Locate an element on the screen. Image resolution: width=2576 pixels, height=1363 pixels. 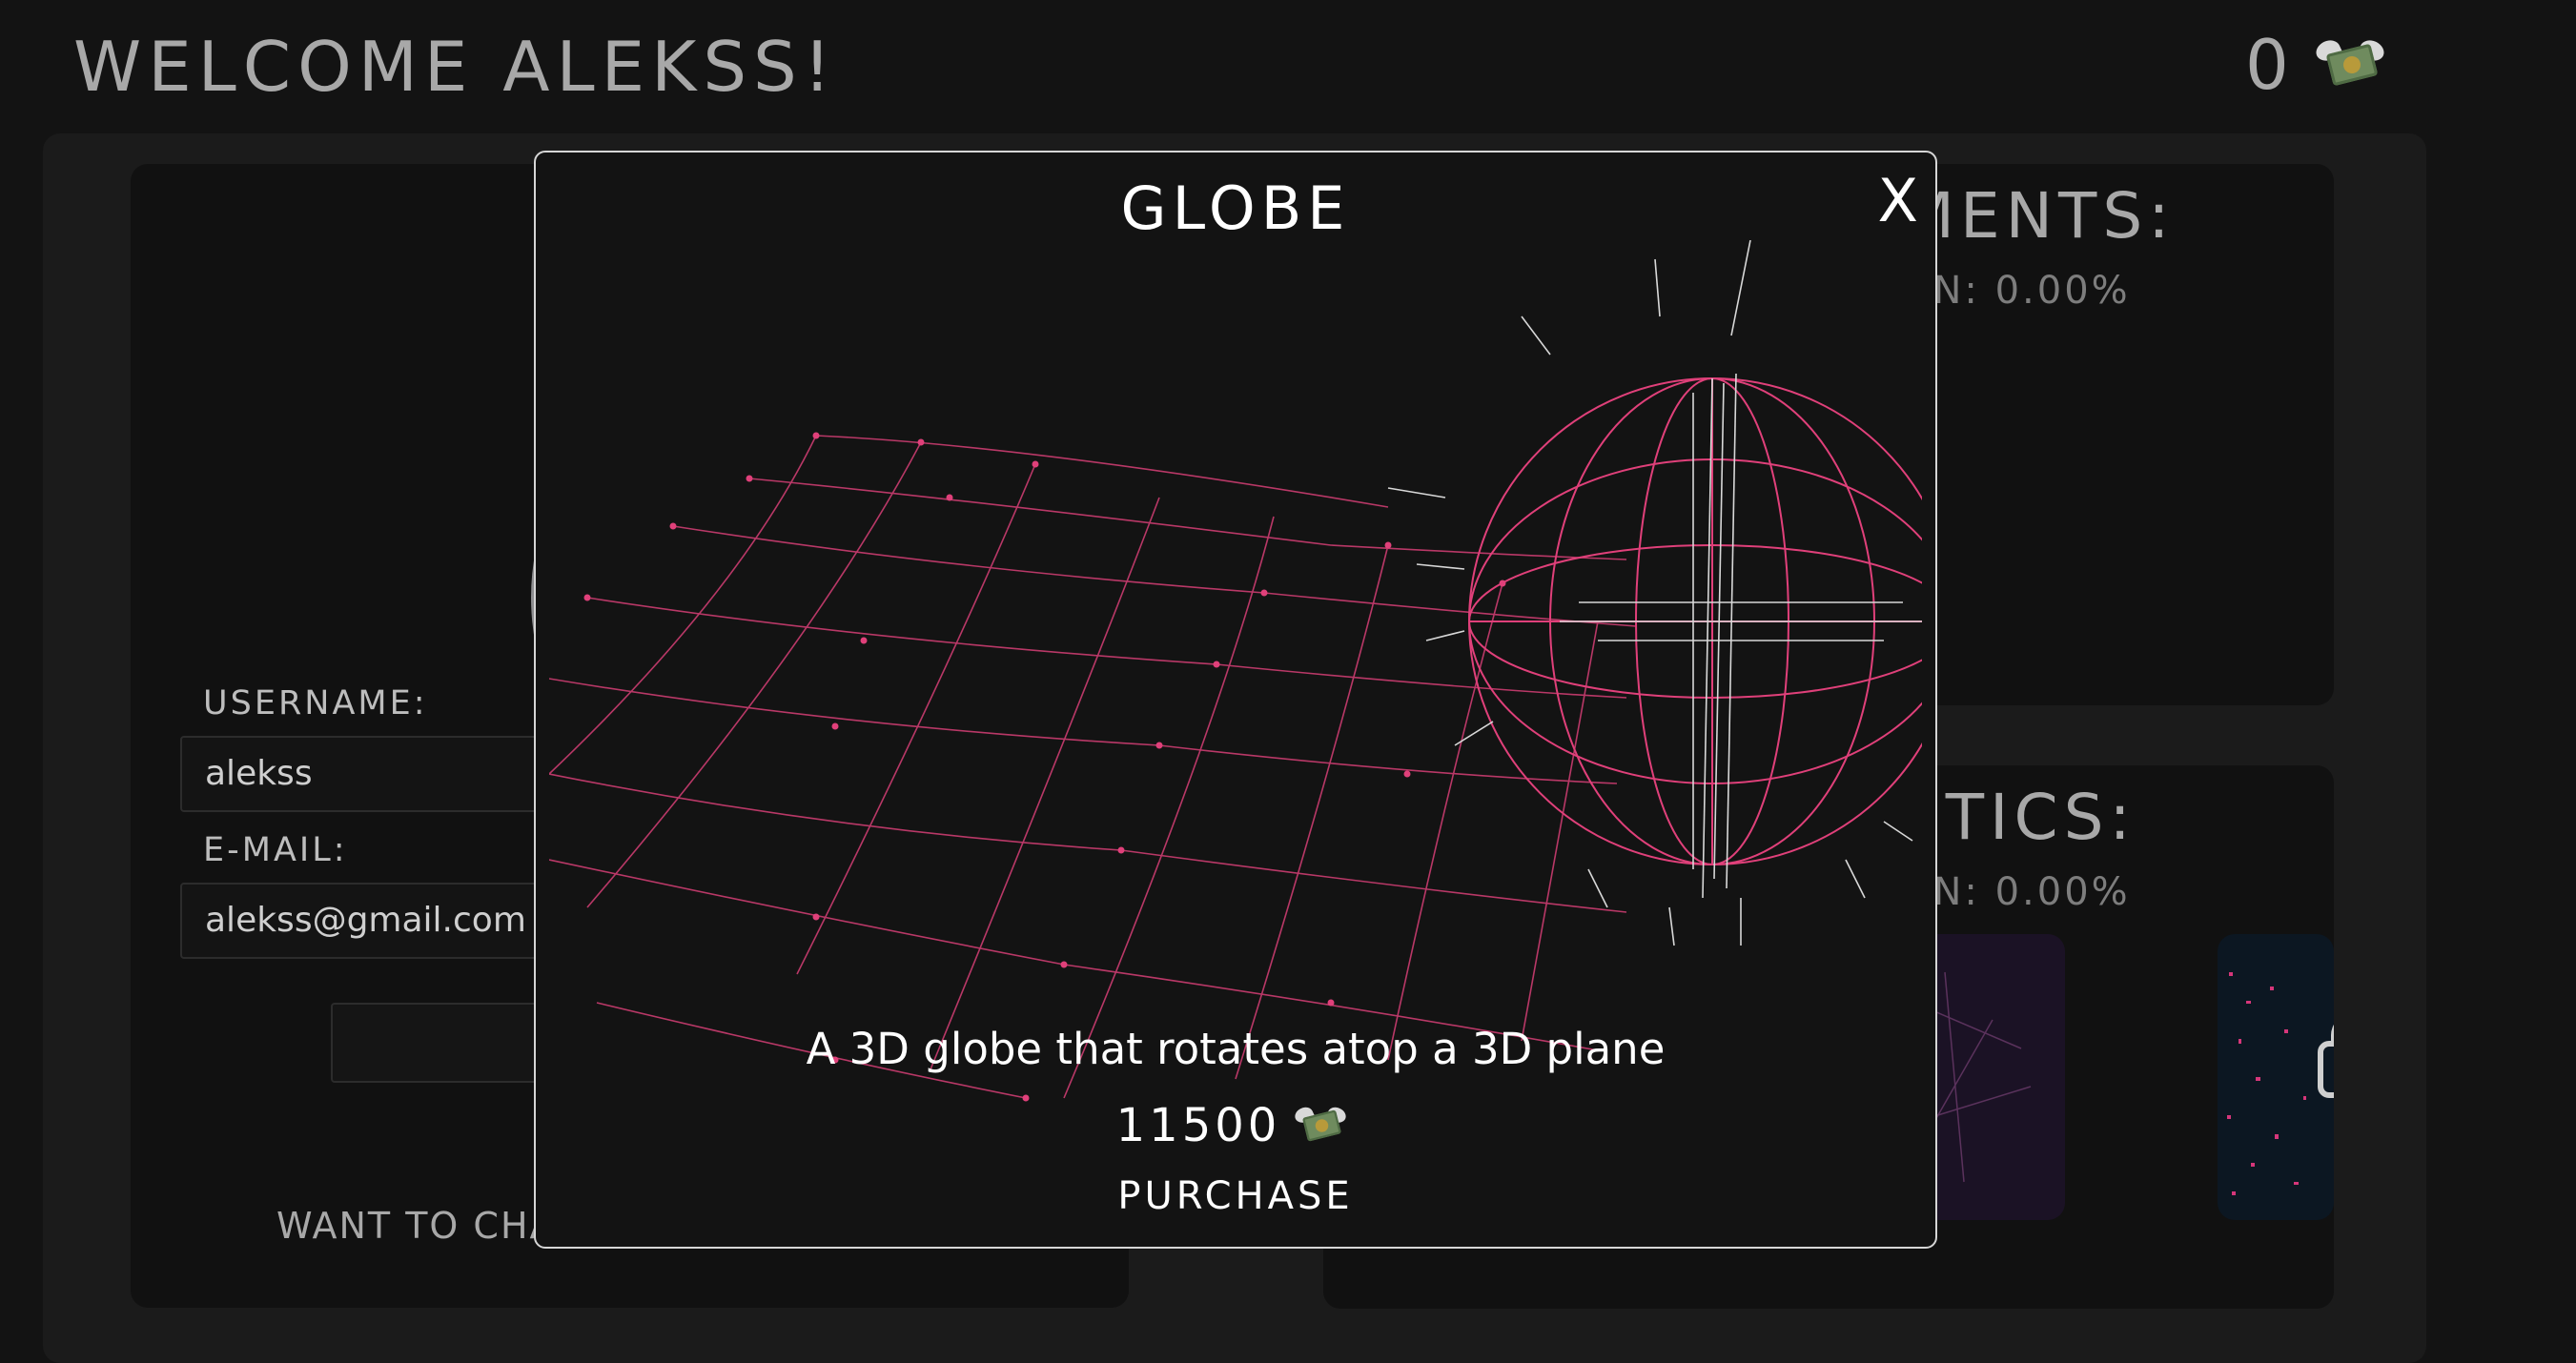
welcome-heading: WELCOME ALEKSS! is located at coordinates (455, 67).